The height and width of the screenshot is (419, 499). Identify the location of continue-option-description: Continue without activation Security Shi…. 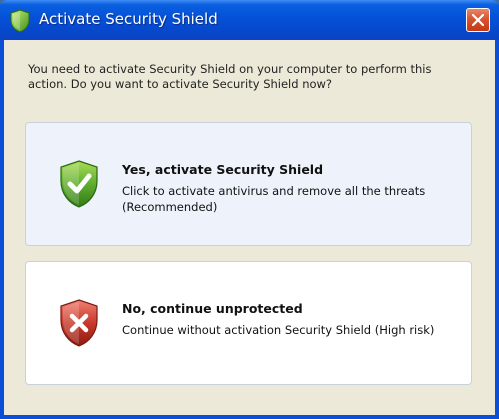
(278, 330).